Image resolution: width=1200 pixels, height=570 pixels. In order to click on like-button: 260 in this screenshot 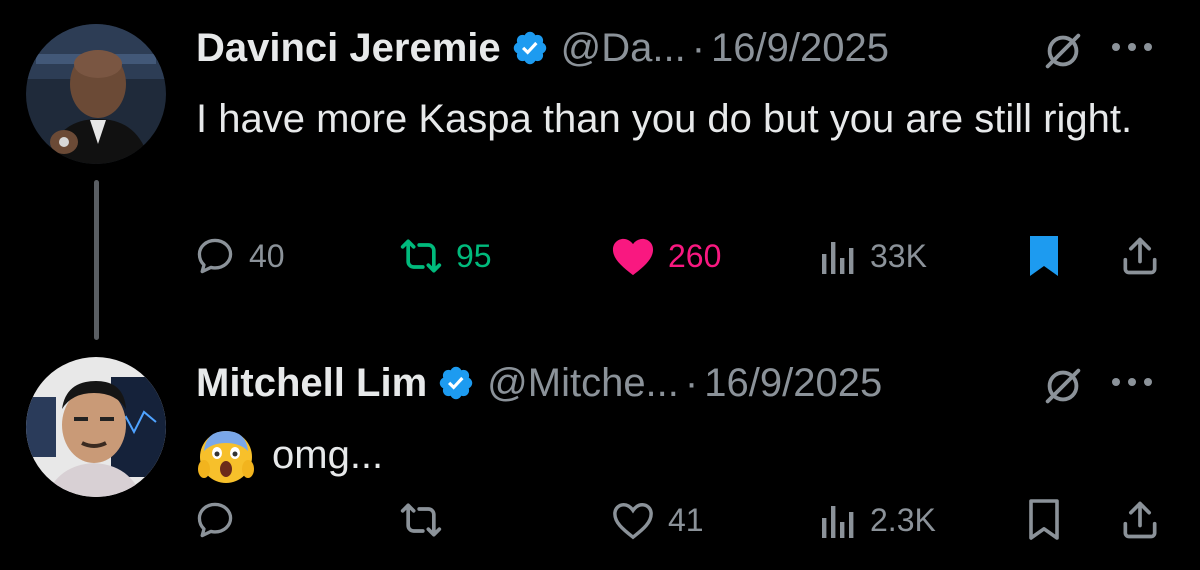, I will do `click(665, 256)`.